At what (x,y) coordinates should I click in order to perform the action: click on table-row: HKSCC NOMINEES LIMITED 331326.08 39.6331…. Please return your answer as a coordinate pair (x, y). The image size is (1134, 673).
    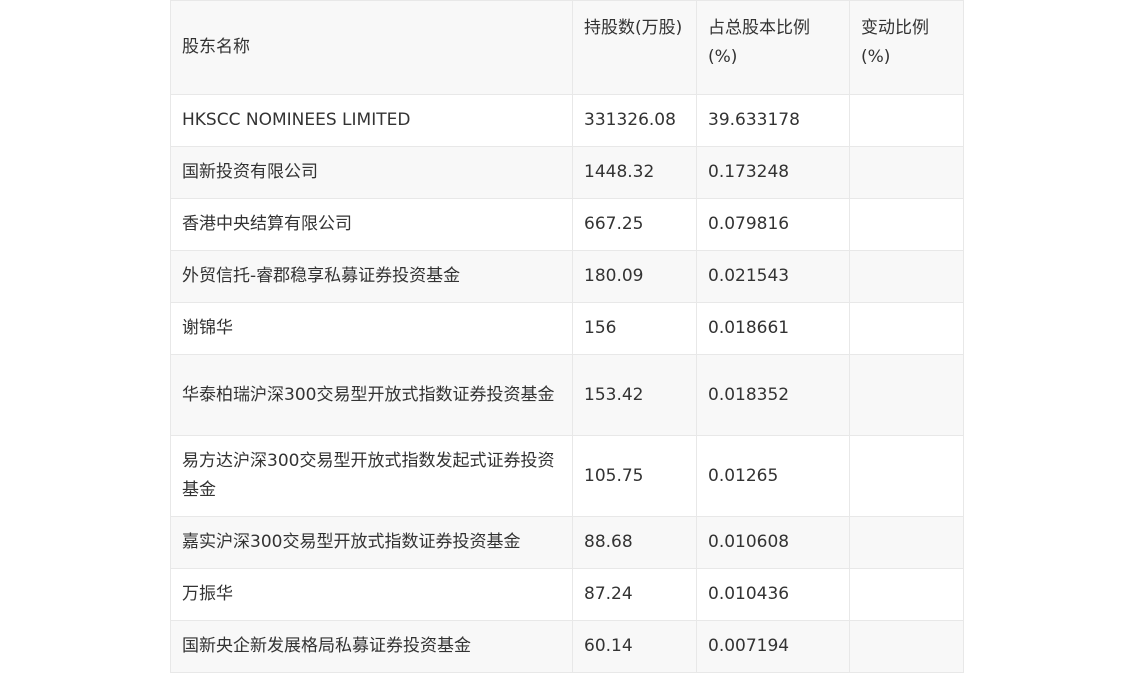
    Looking at the image, I should click on (567, 120).